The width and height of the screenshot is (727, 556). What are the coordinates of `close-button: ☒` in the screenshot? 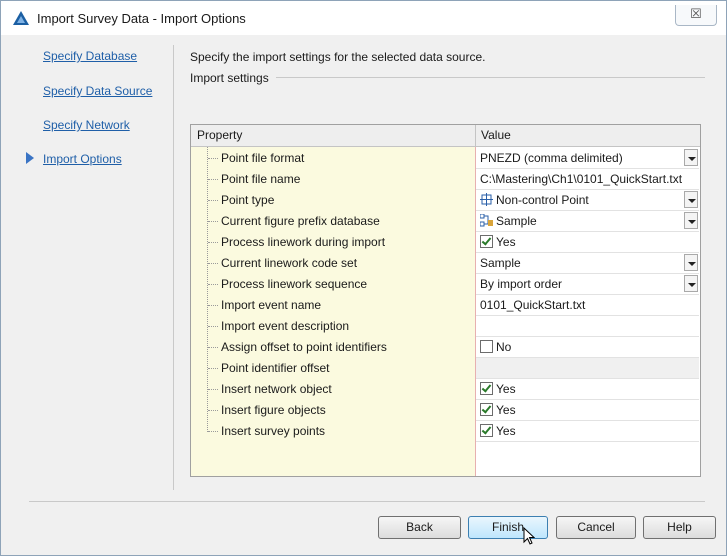 It's located at (696, 15).